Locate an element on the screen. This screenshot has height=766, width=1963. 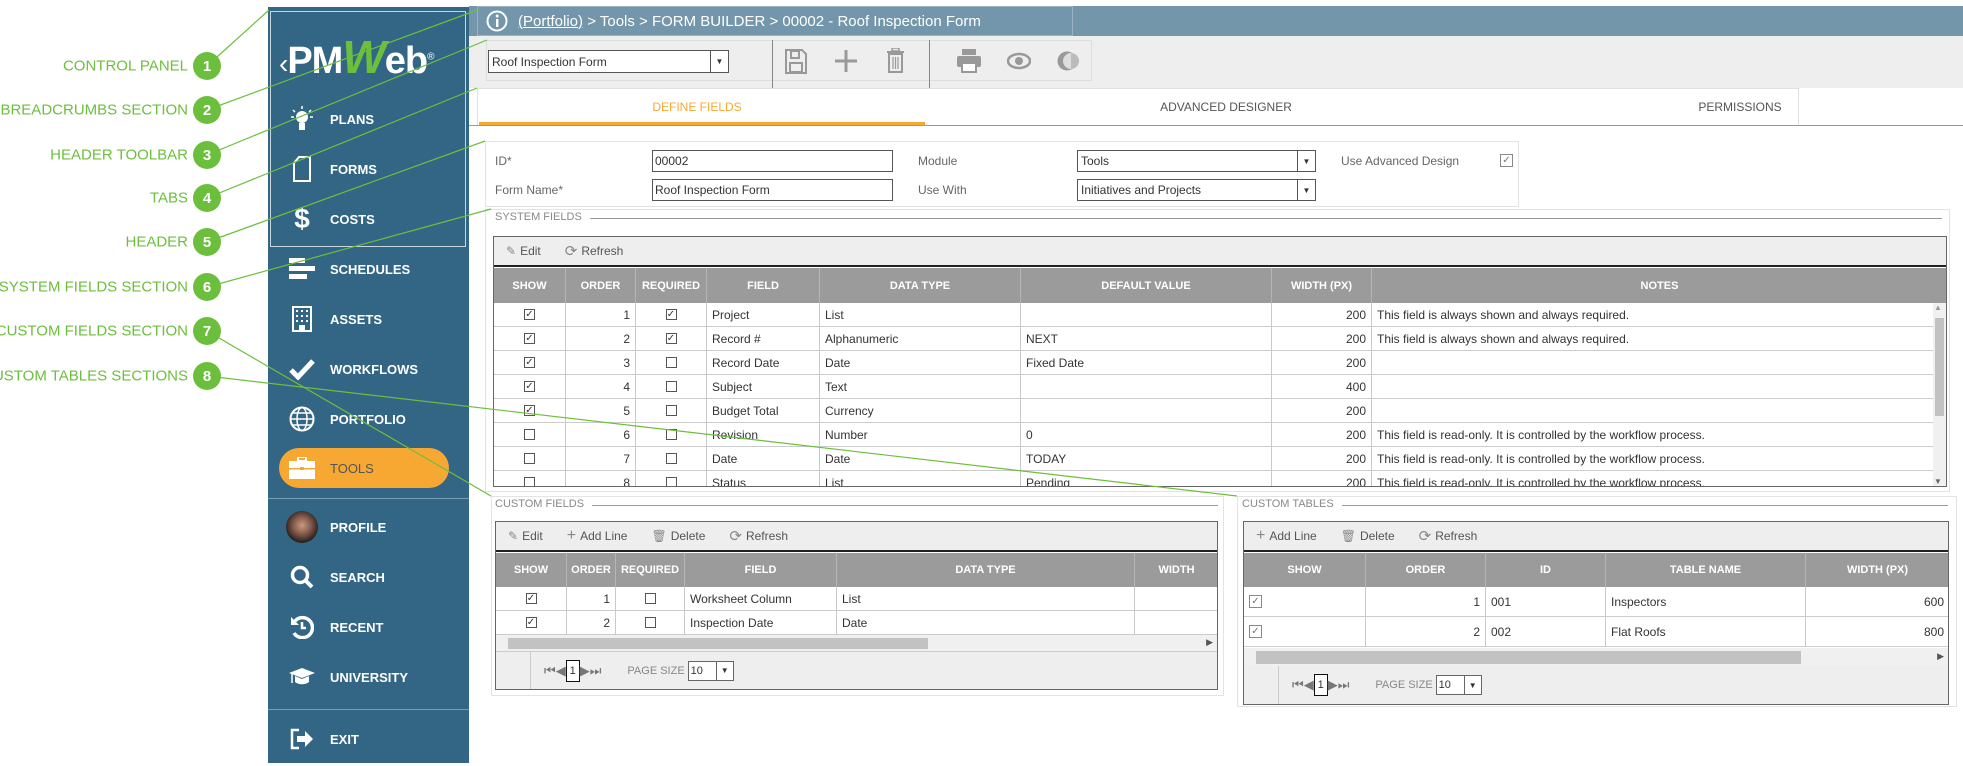
edit-button: ✎ Edit is located at coordinates (525, 536).